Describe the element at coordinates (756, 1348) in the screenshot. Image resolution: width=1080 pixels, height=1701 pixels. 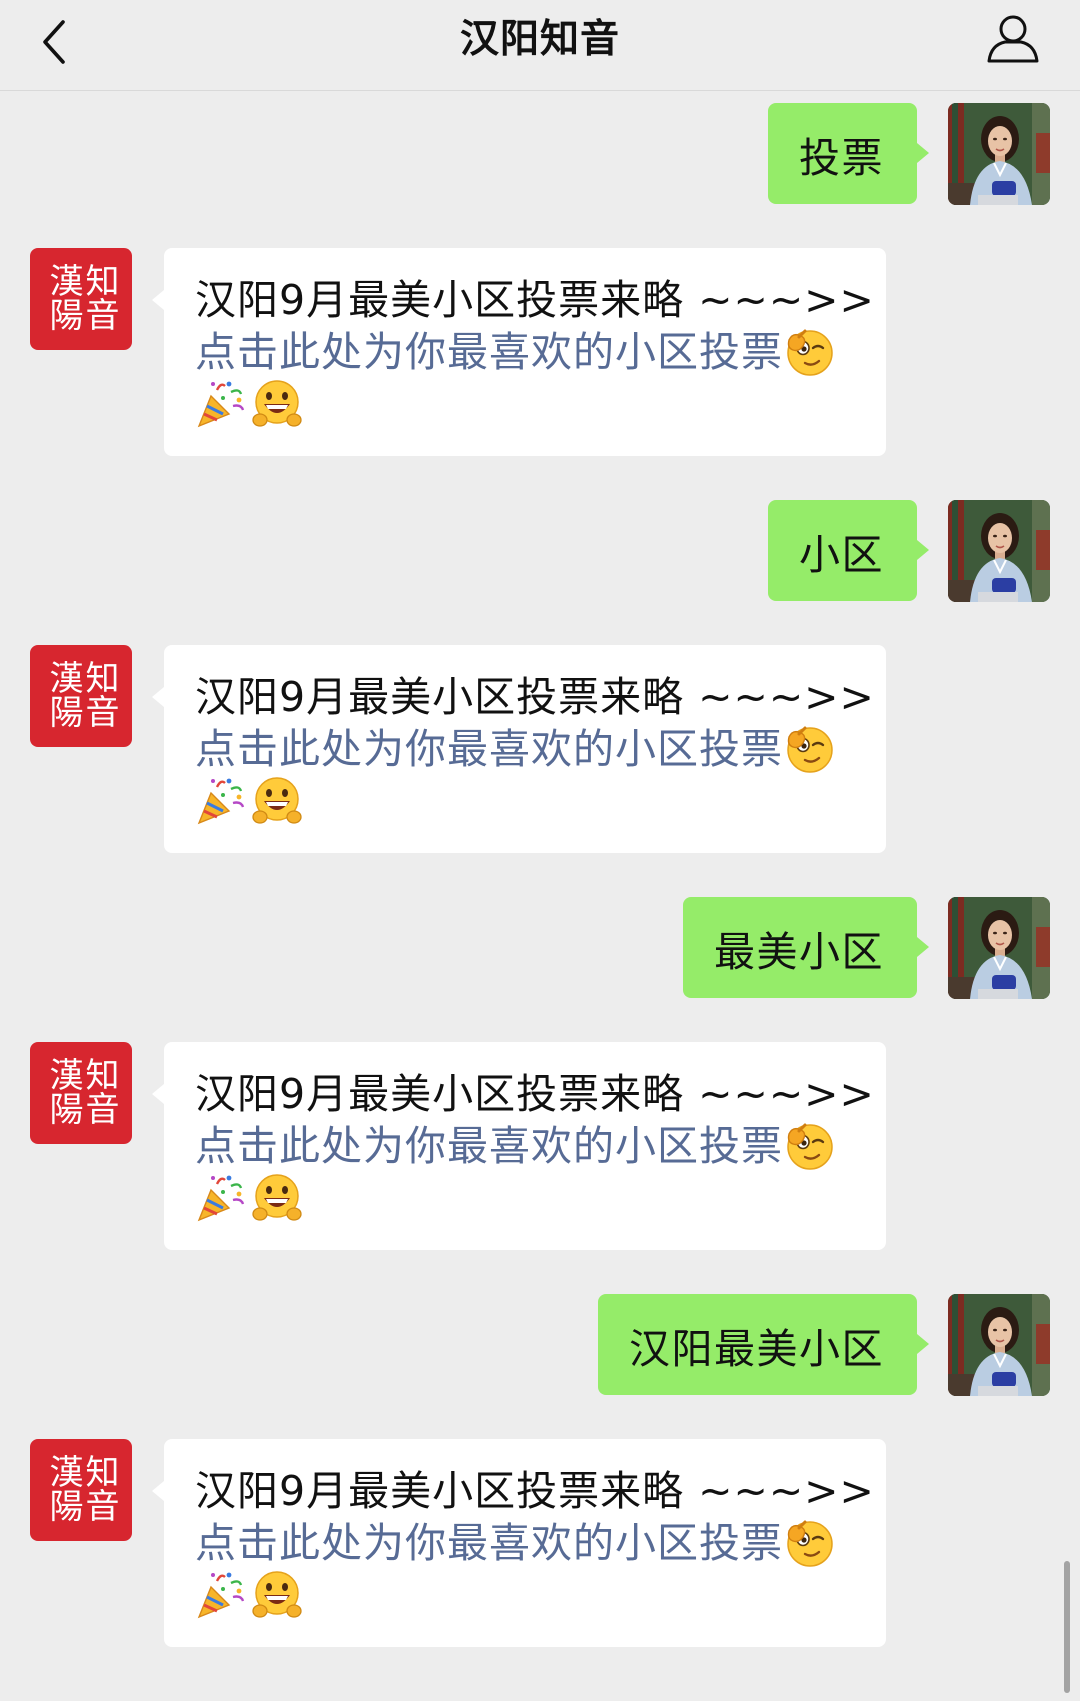
I see `message-text: 汉阳最美小区` at that location.